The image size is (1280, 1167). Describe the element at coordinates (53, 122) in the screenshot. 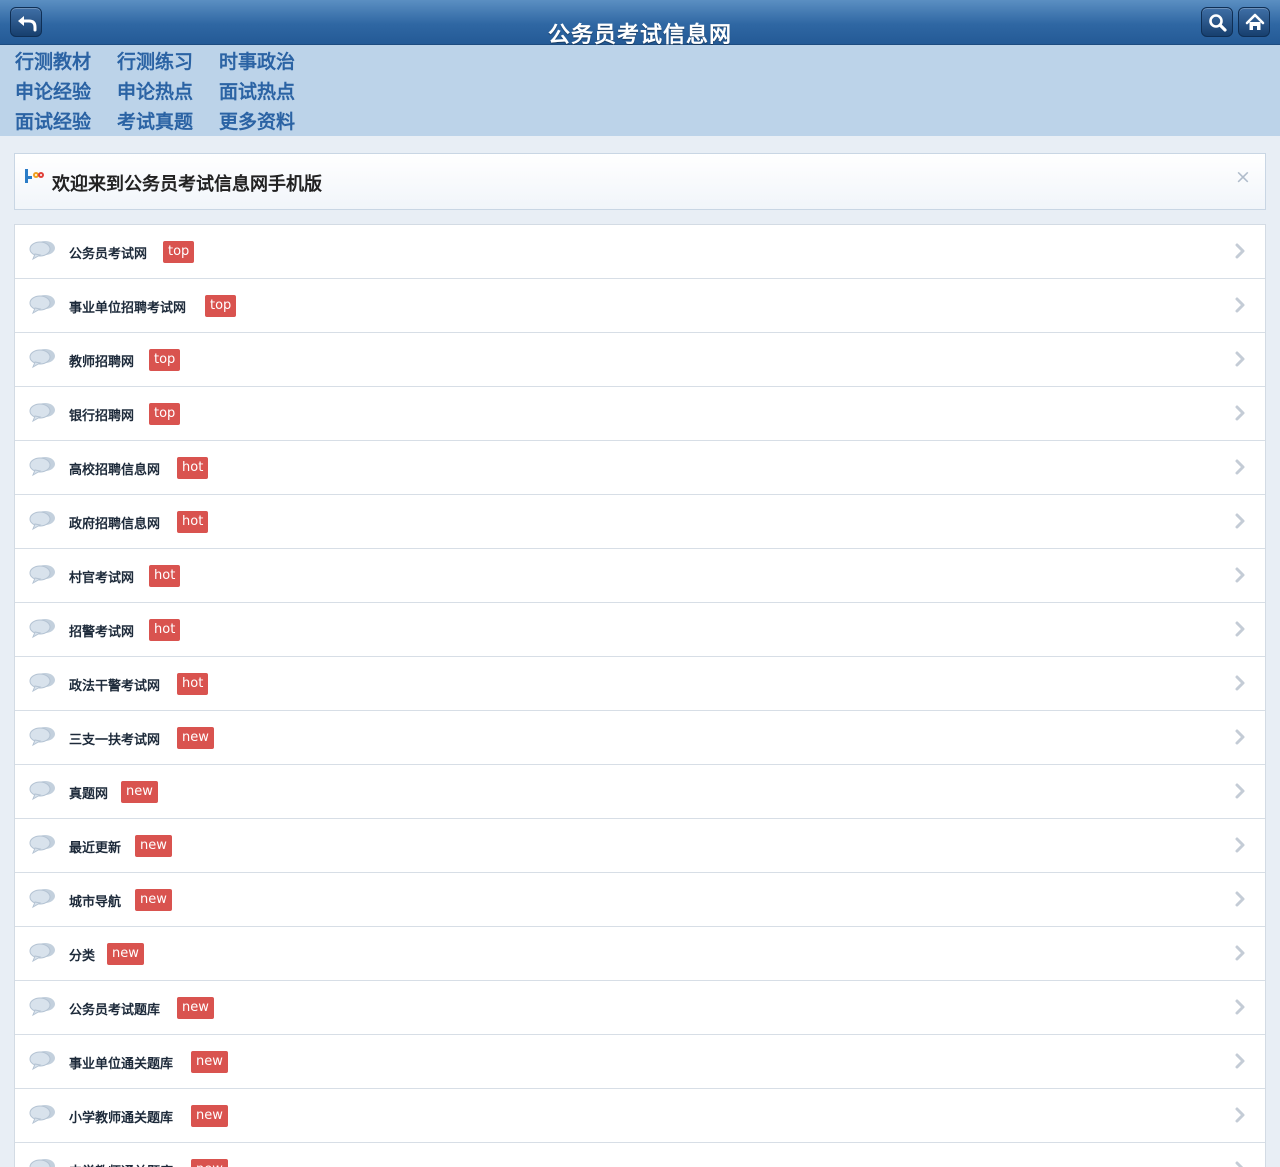

I see `nav-link-interview-experience: 面试经验` at that location.